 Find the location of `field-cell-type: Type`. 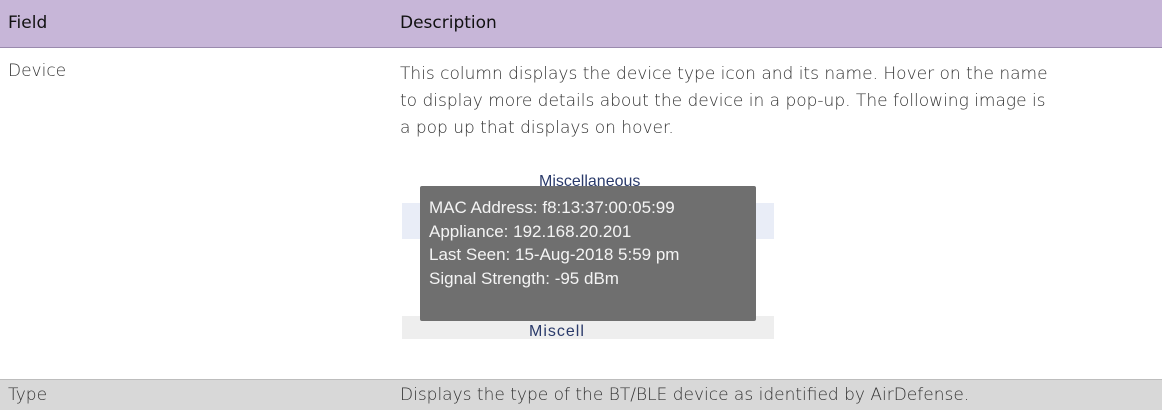

field-cell-type: Type is located at coordinates (28, 395).